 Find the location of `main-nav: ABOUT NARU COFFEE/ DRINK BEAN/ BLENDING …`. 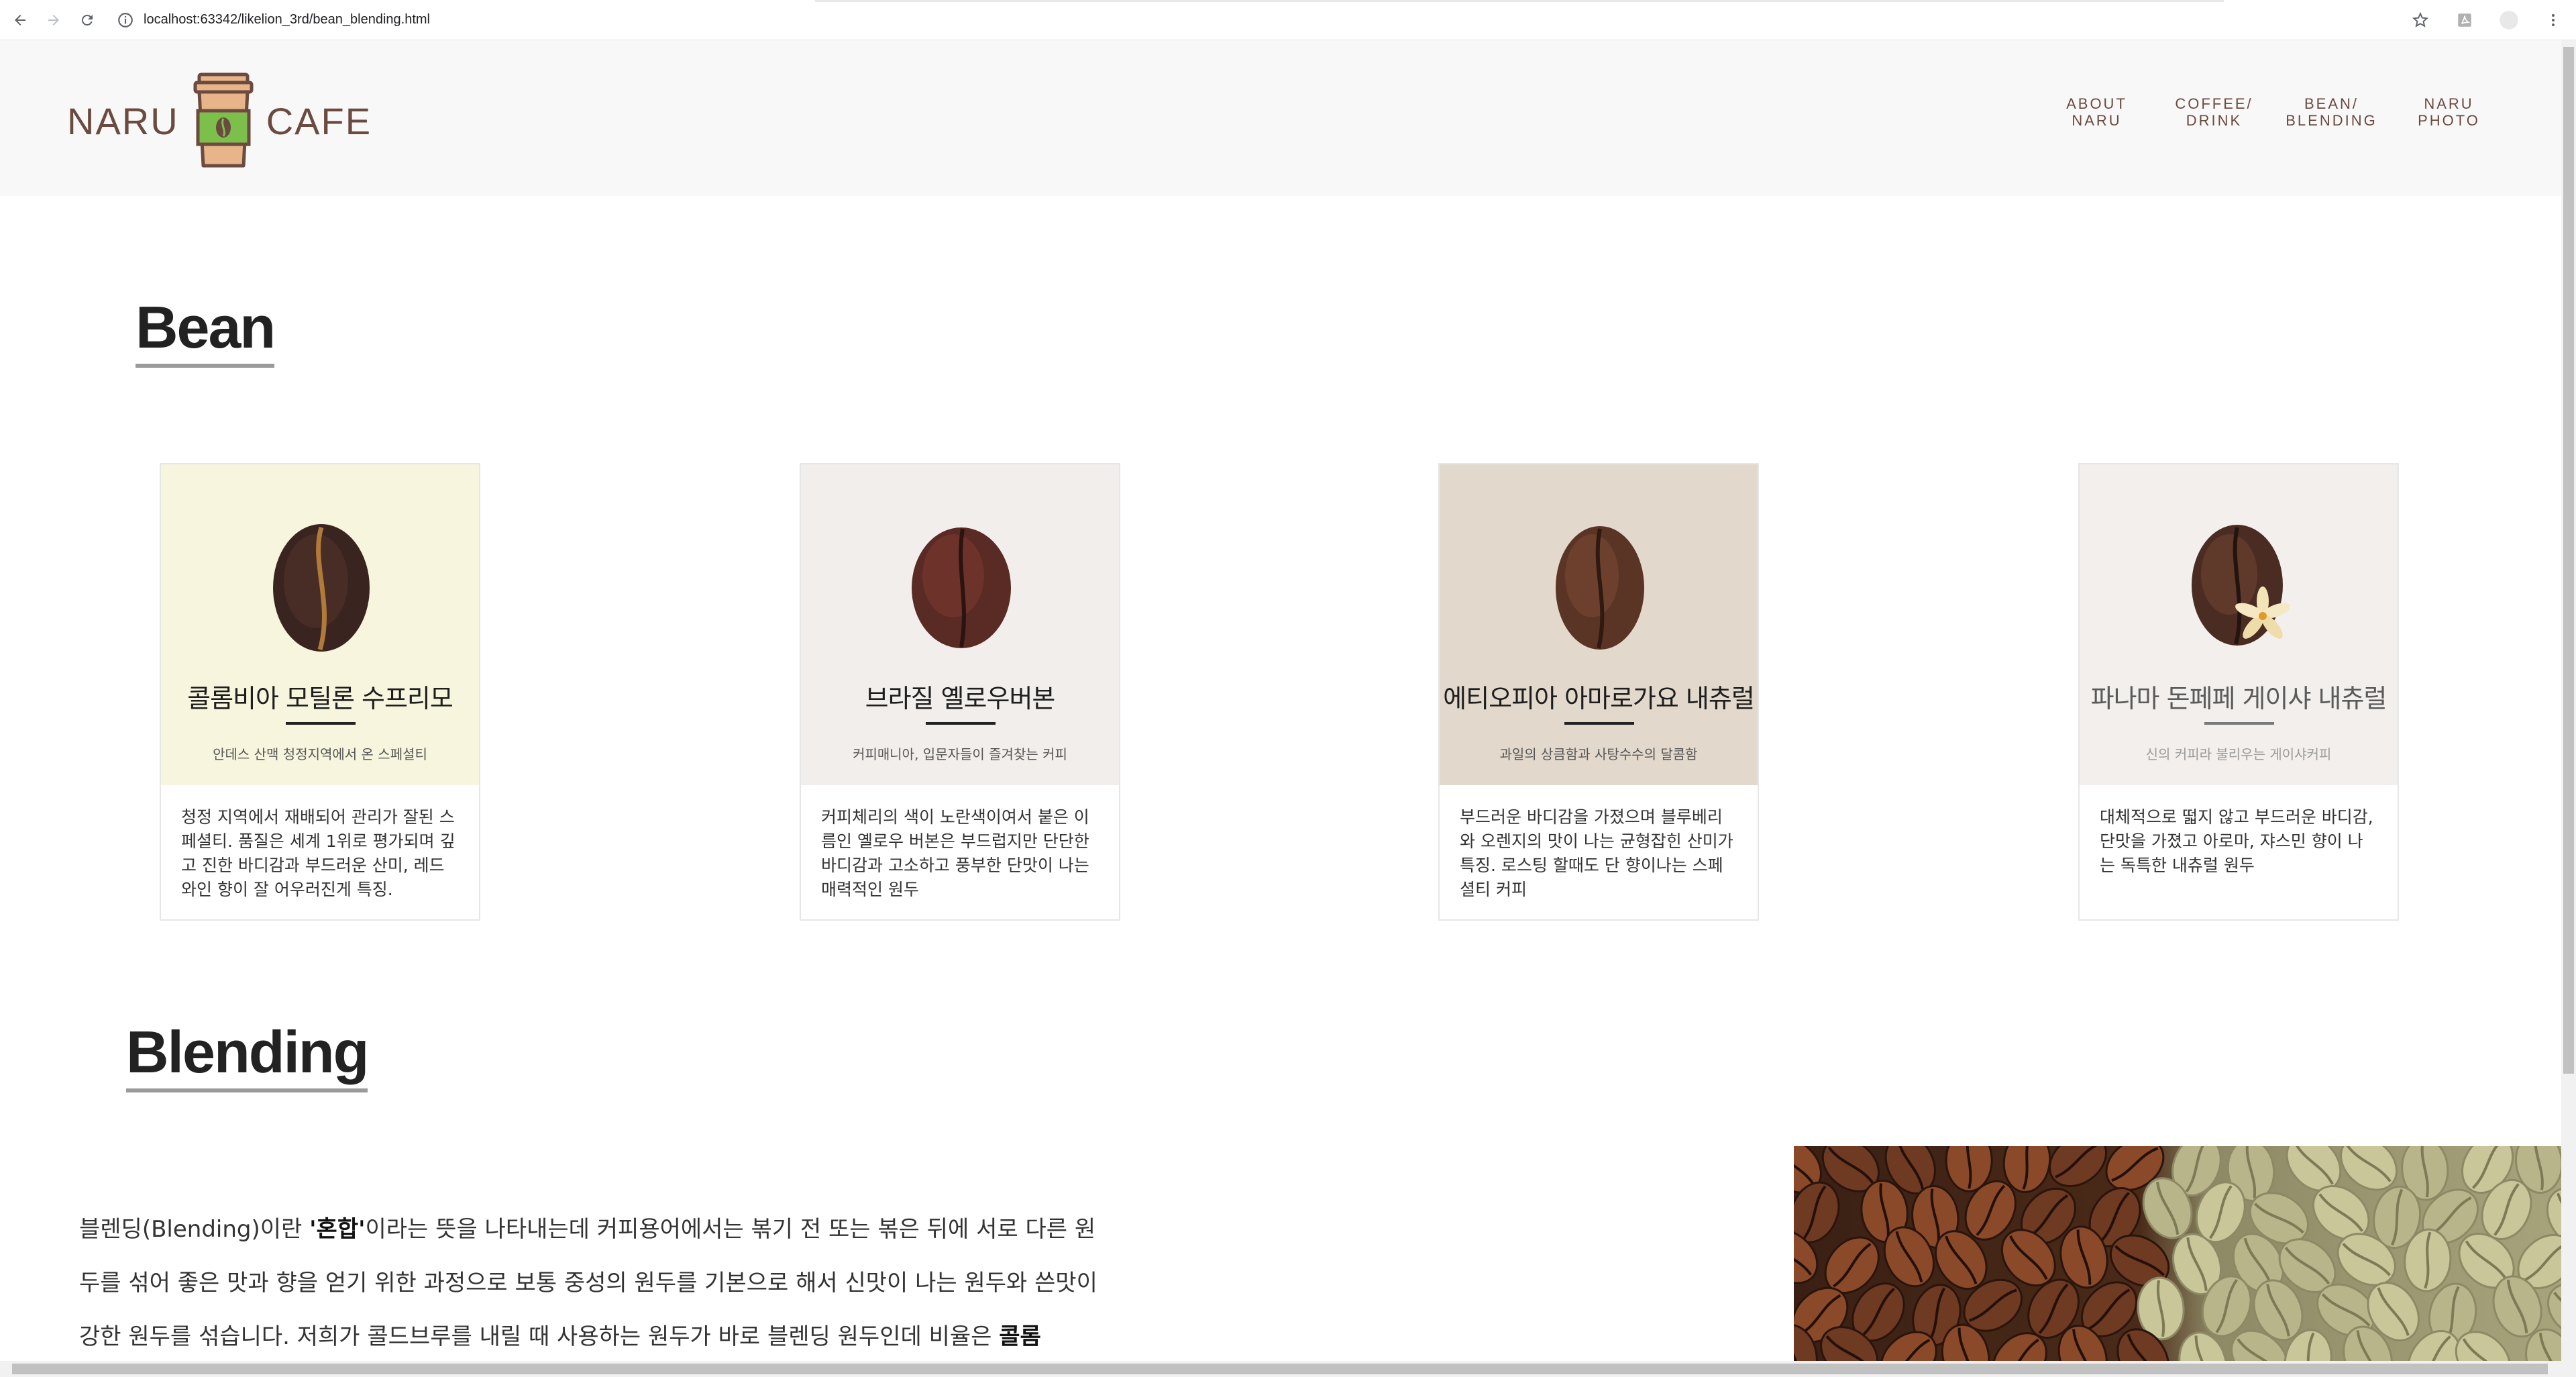

main-nav: ABOUT NARU COFFEE/ DRINK BEAN/ BLENDING … is located at coordinates (2273, 112).